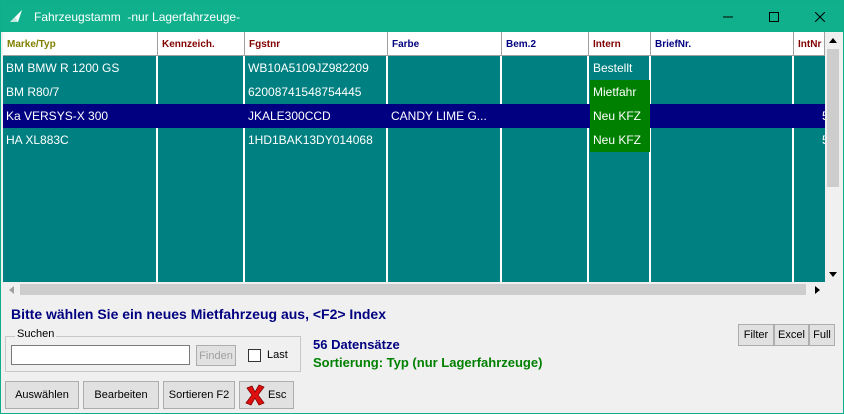 This screenshot has height=414, width=844. I want to click on maximize-icon, so click(774, 16).